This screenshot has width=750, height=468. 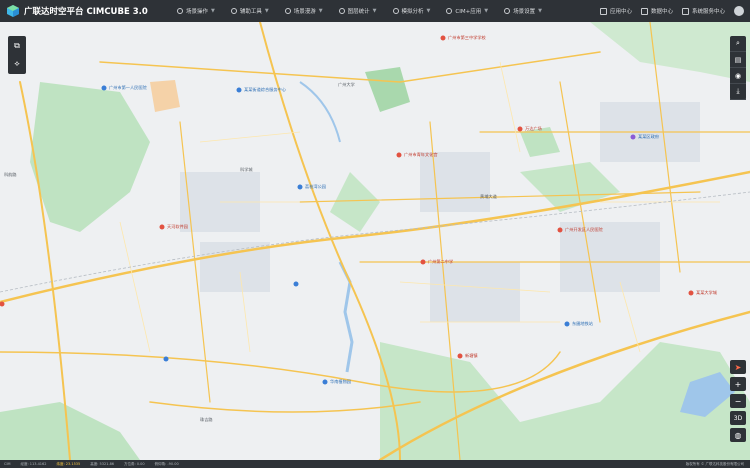 I want to click on right-tools: 应用中心 数据中心 系统服务中心, so click(x=671, y=11).